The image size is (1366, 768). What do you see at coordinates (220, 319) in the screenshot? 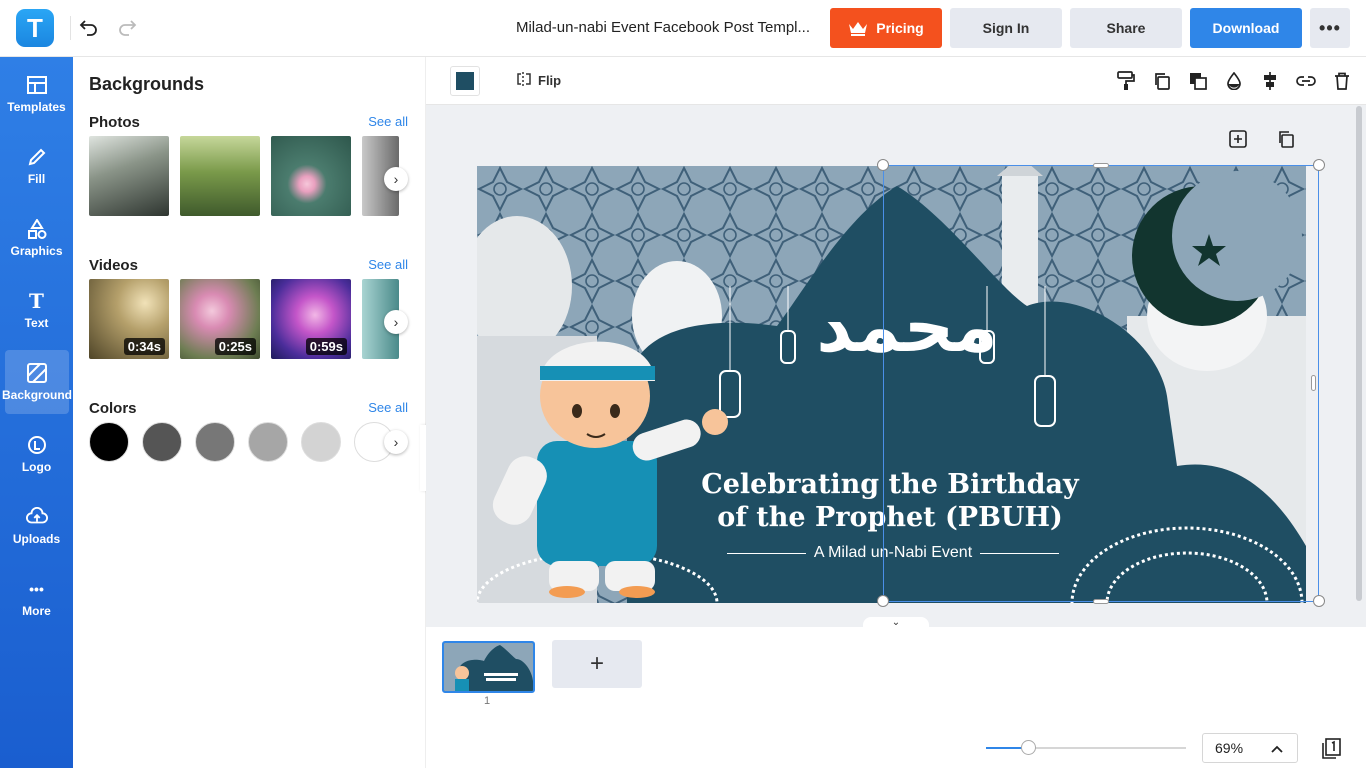
I see `video-thumbnail: 0:25s` at bounding box center [220, 319].